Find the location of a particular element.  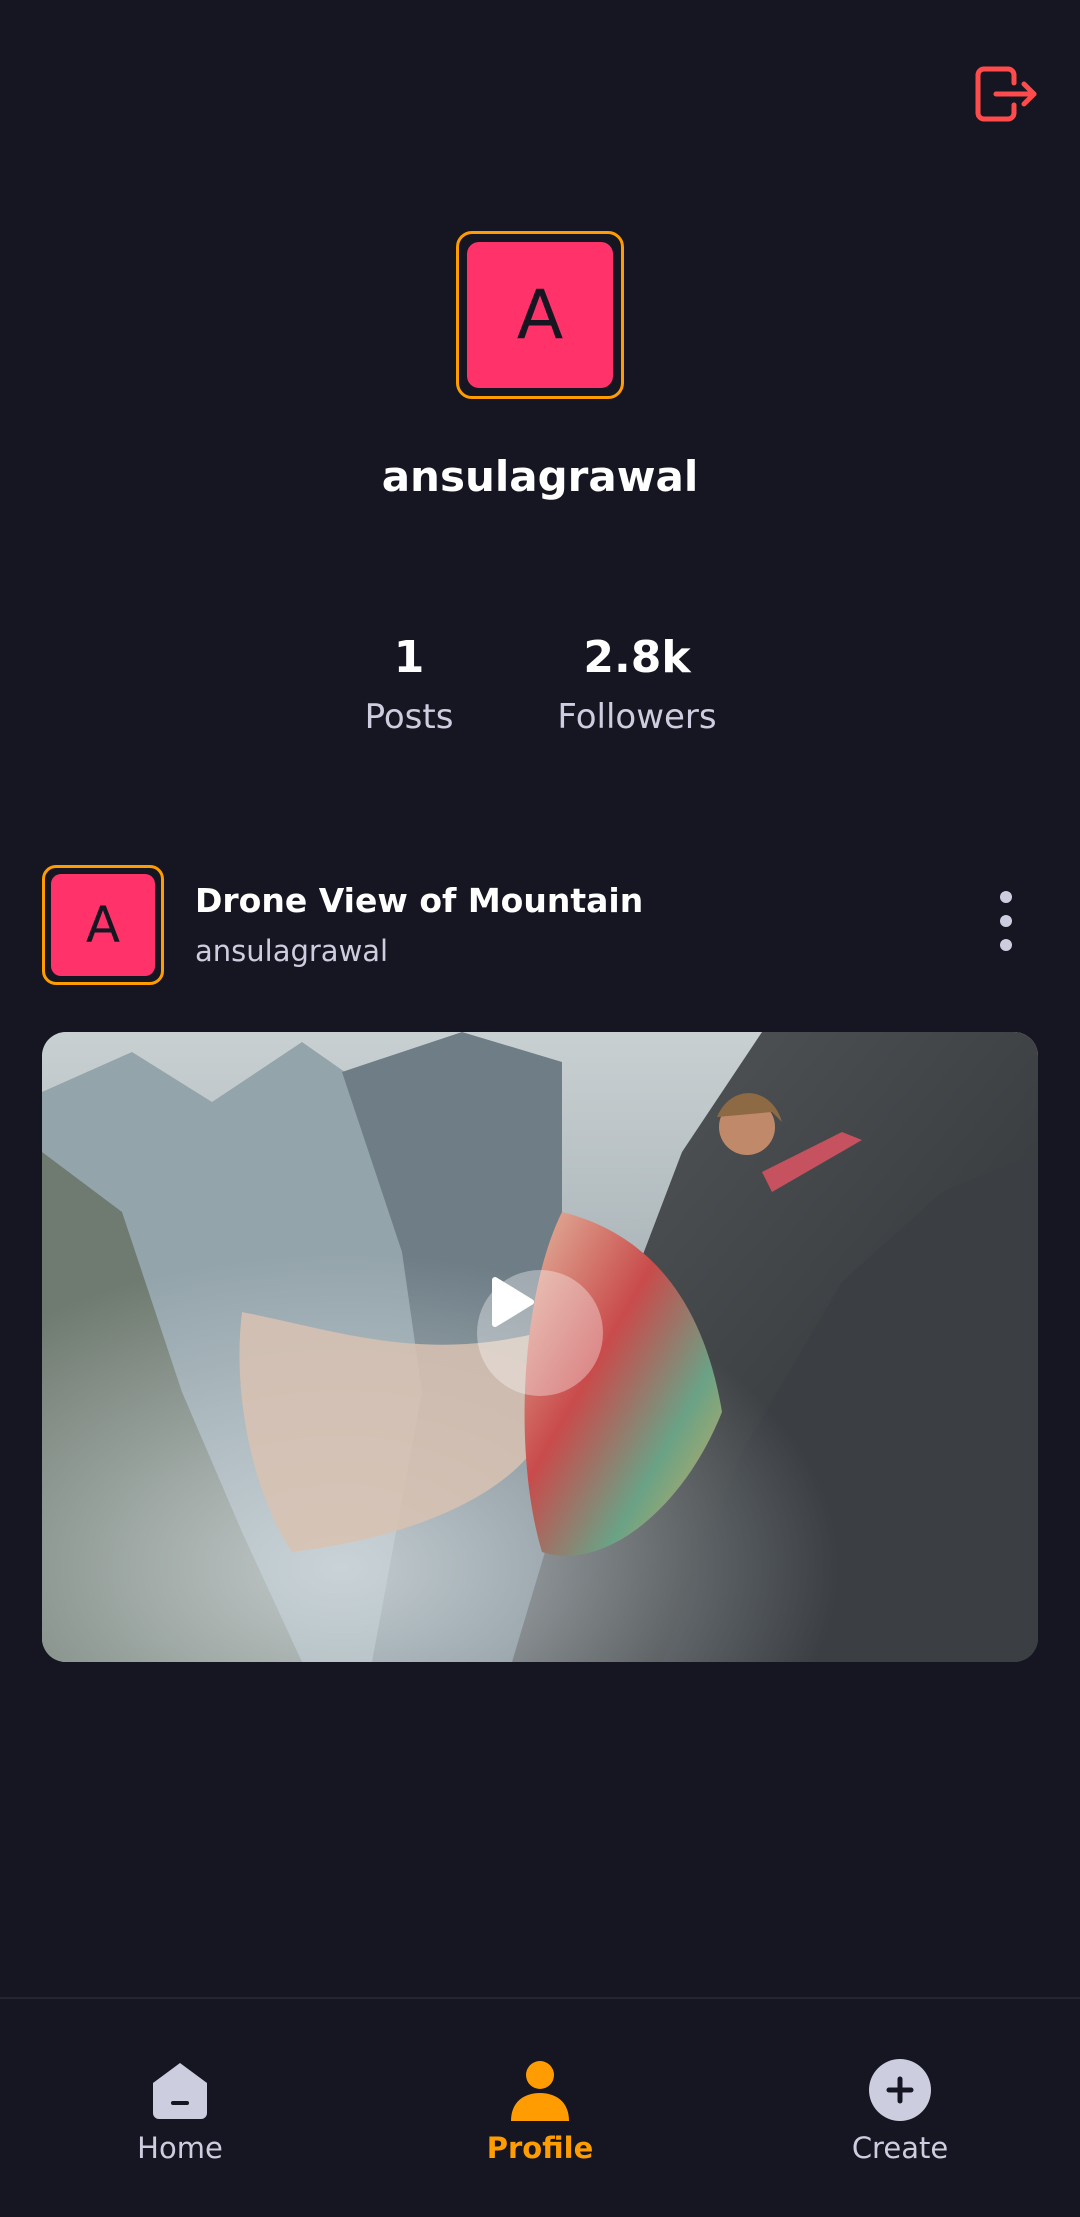

post-avatar-letter: A is located at coordinates (103, 925).